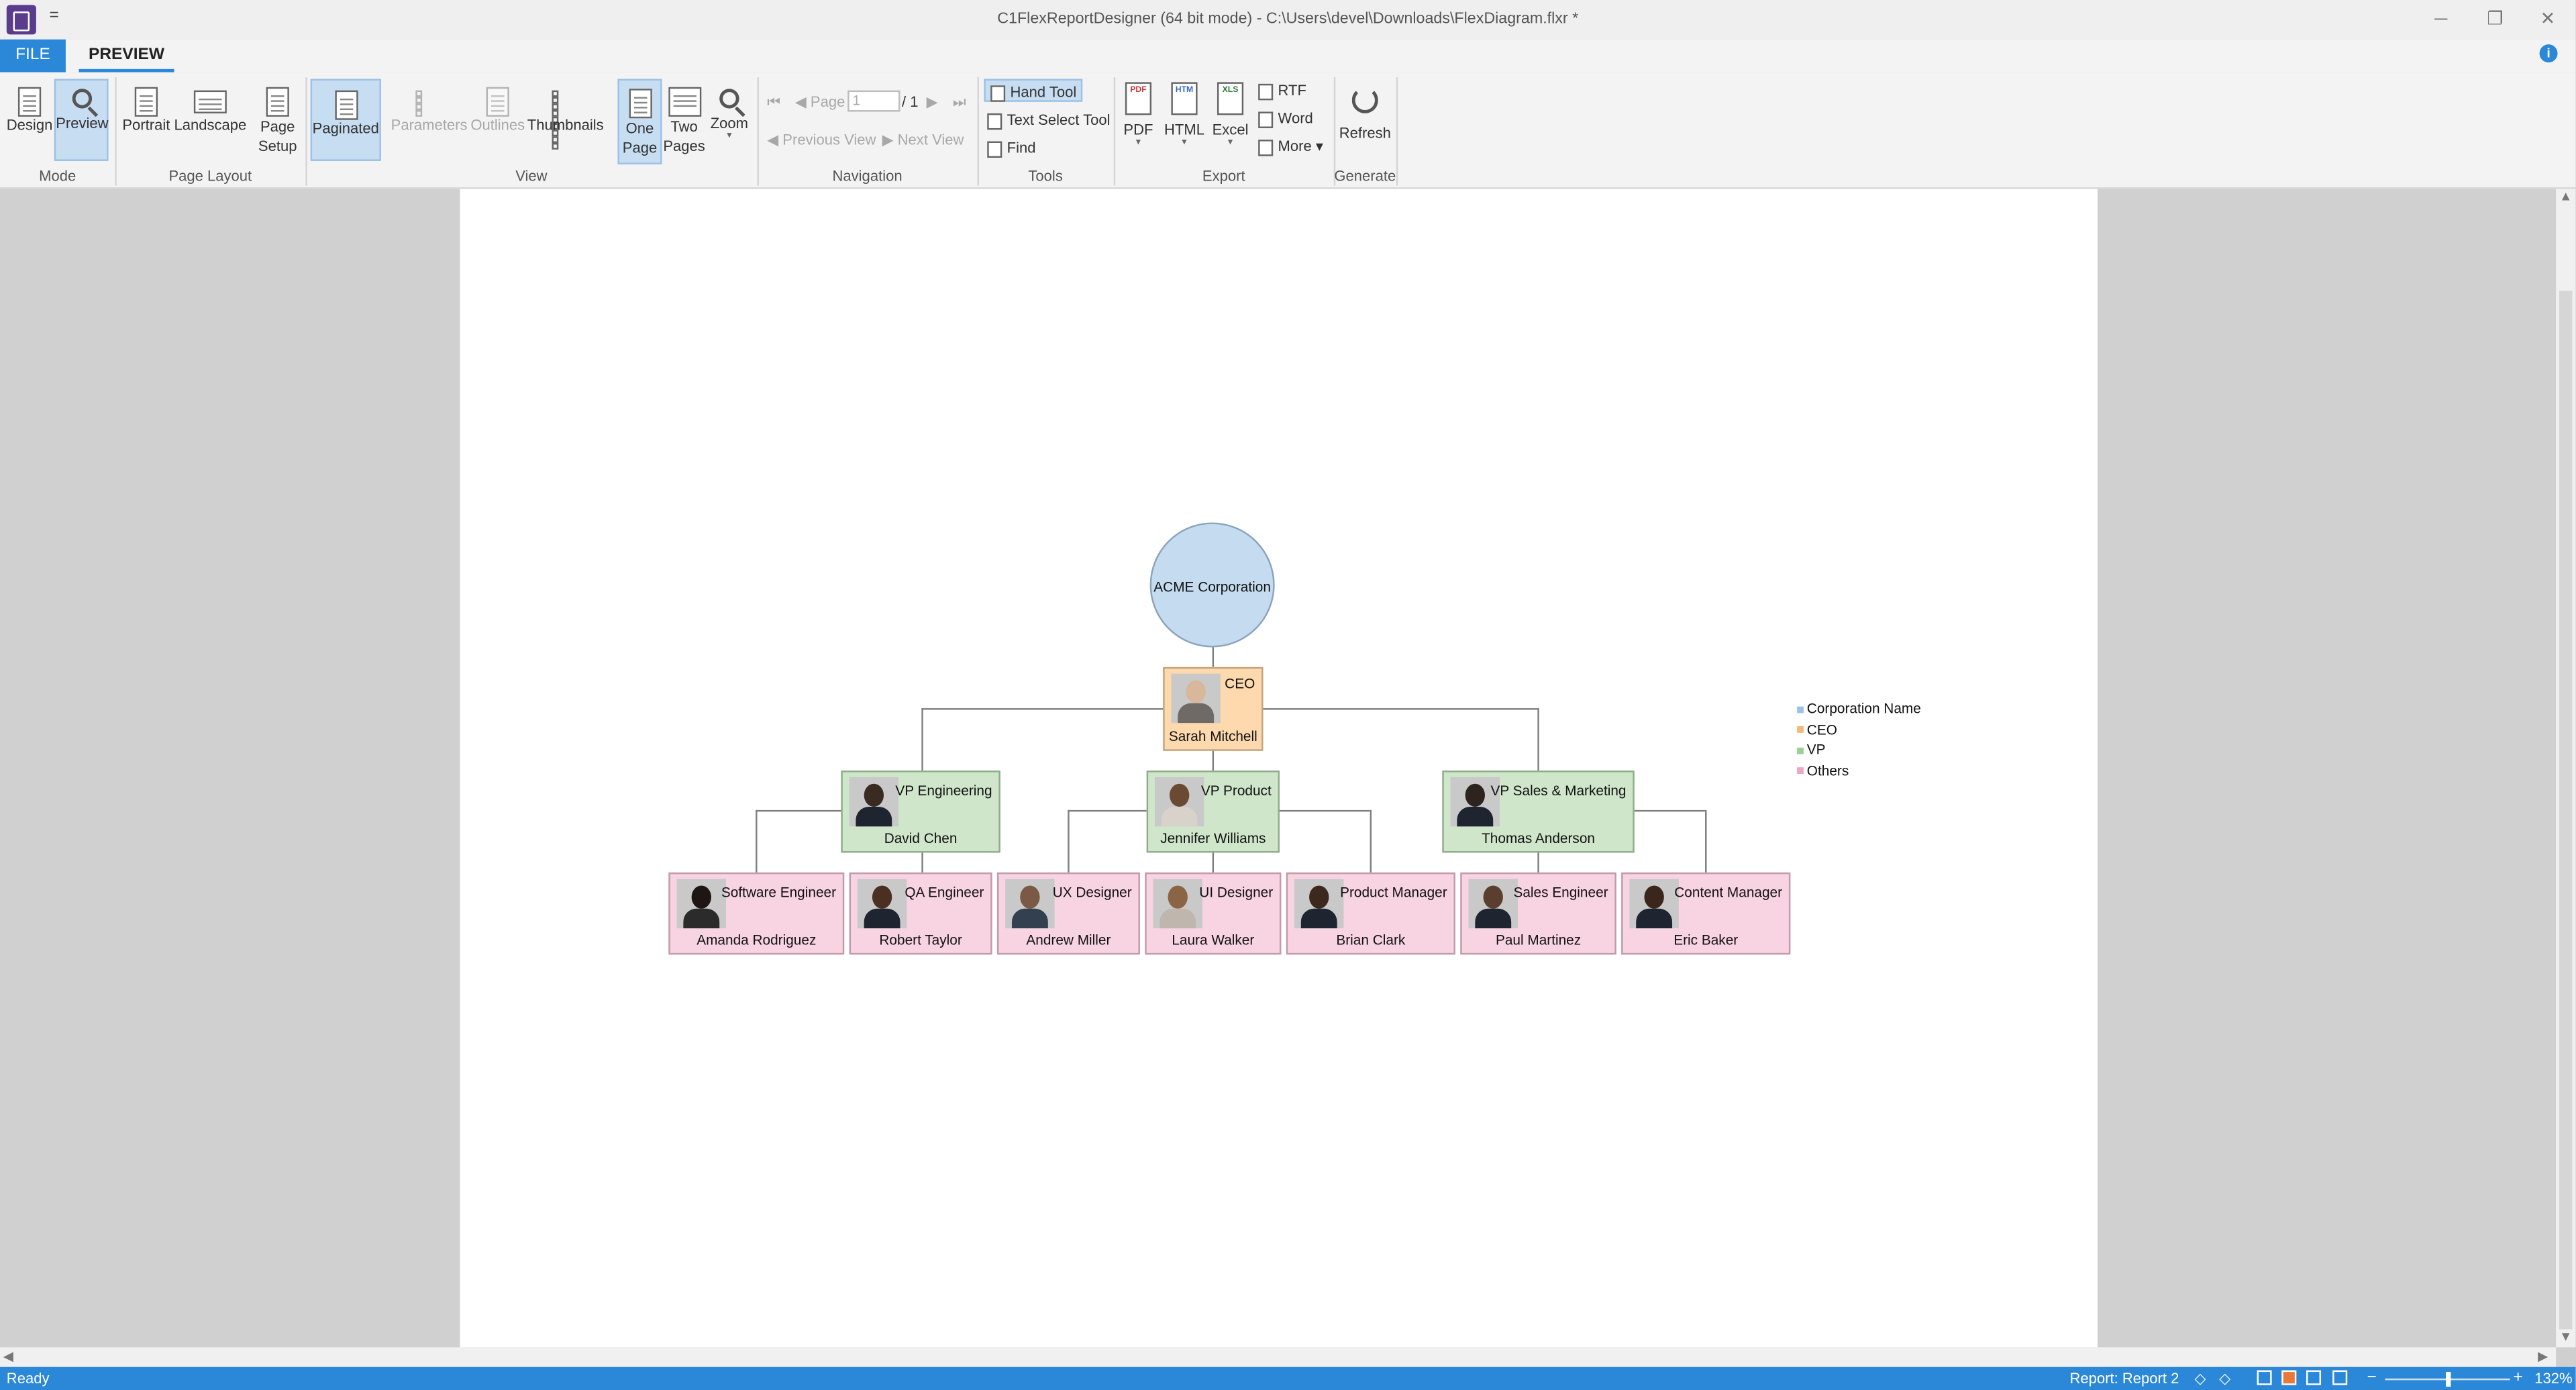 The width and height of the screenshot is (2576, 1390). What do you see at coordinates (1011, 147) in the screenshot?
I see `find-button: Find` at bounding box center [1011, 147].